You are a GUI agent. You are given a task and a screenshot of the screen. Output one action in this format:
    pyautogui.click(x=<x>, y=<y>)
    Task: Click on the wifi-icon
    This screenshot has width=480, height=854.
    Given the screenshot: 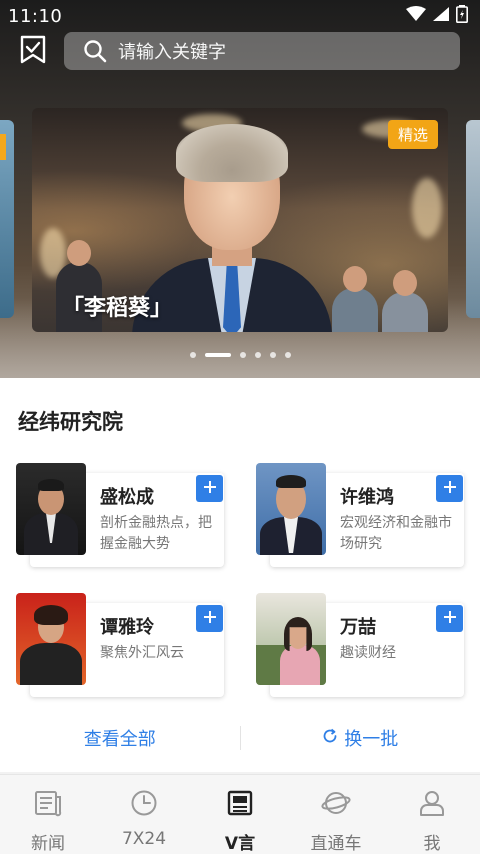 What is the action you would take?
    pyautogui.click(x=416, y=16)
    